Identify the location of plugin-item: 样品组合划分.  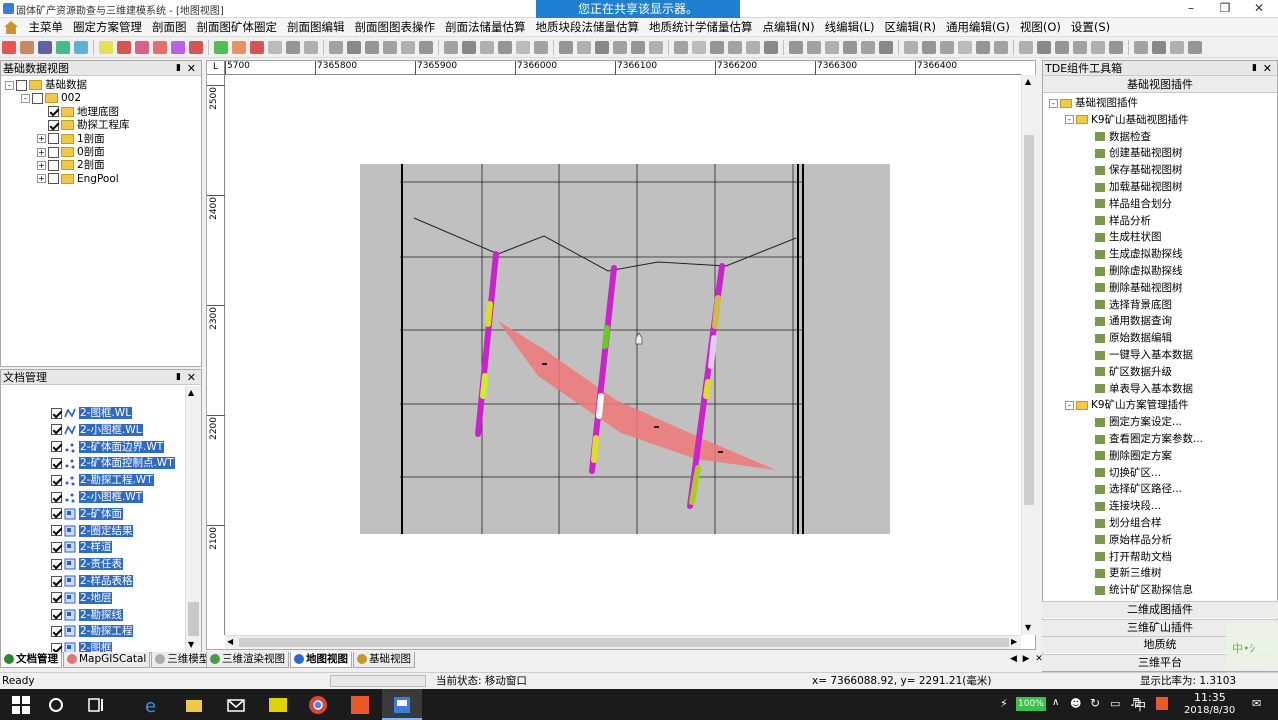
(1133, 204).